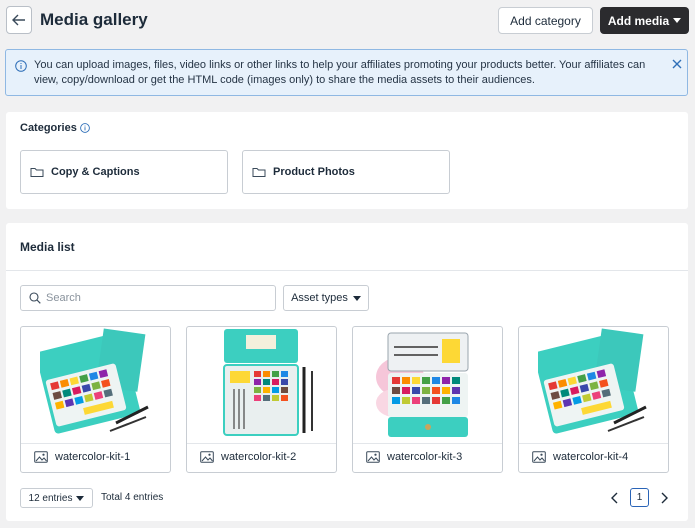  I want to click on media-caption: watercolor-kit-1, so click(82, 457).